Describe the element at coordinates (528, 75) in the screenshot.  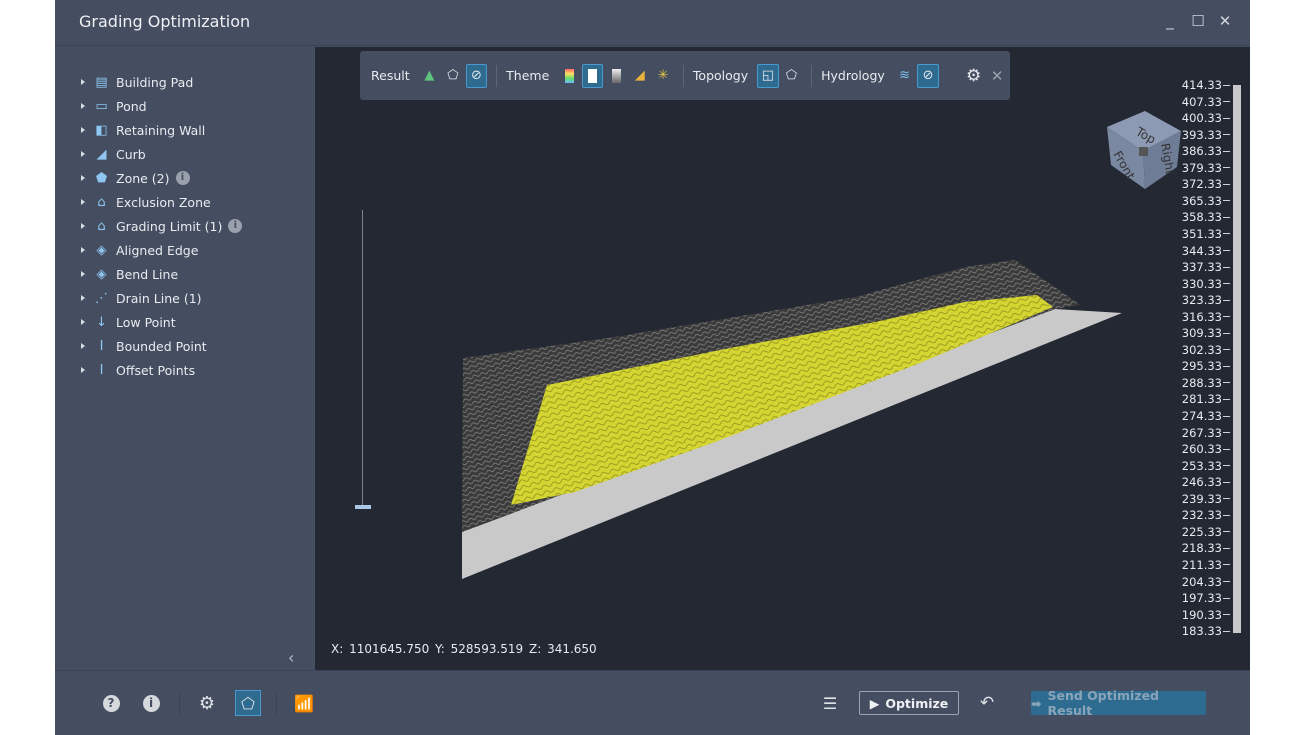
I see `theme-label: Theme` at that location.